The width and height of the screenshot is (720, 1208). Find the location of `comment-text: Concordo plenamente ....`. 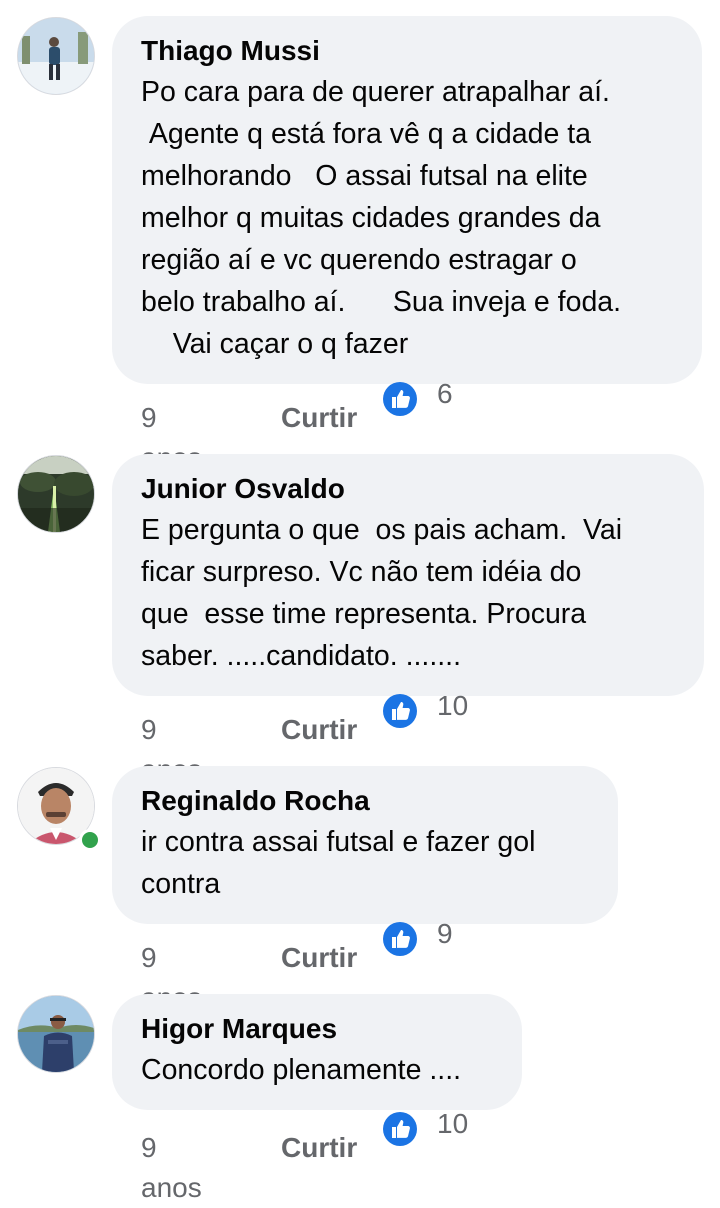

comment-text: Concordo plenamente .... is located at coordinates (301, 1070).